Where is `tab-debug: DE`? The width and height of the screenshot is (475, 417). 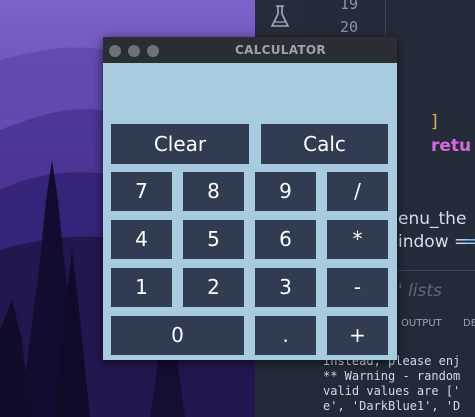
tab-debug: DE is located at coordinates (469, 323).